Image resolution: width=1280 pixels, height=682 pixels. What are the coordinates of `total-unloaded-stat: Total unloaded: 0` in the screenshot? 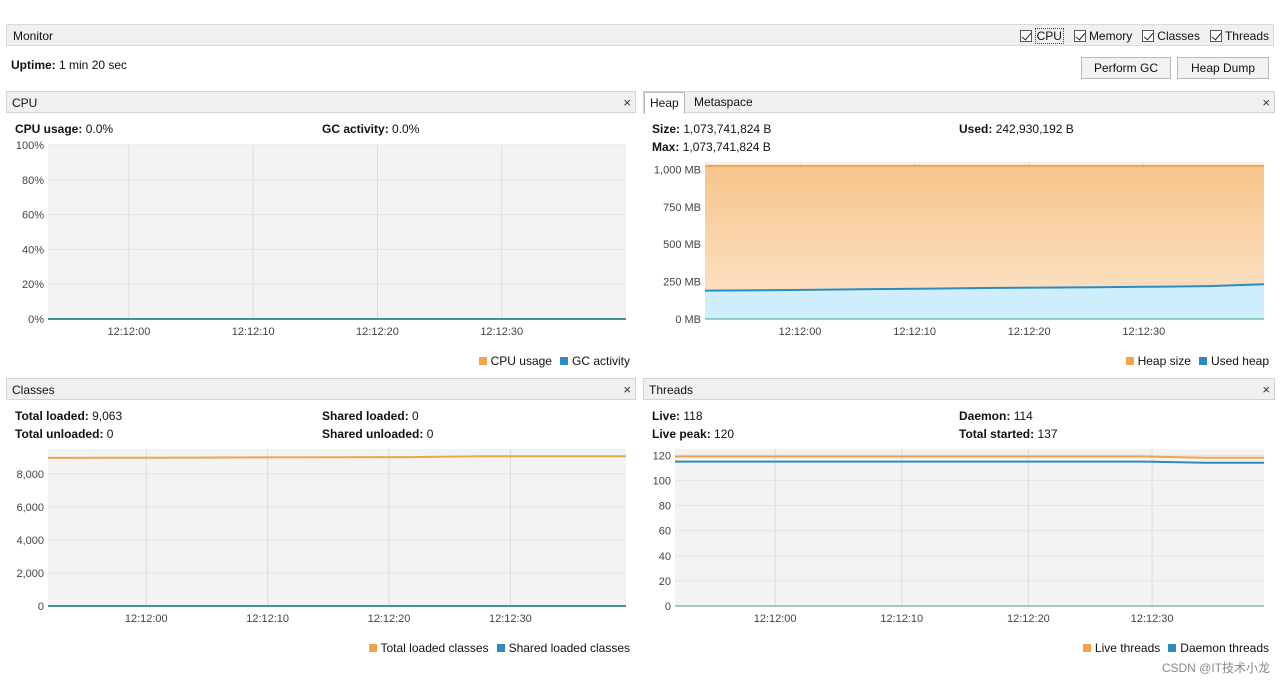 It's located at (64, 434).